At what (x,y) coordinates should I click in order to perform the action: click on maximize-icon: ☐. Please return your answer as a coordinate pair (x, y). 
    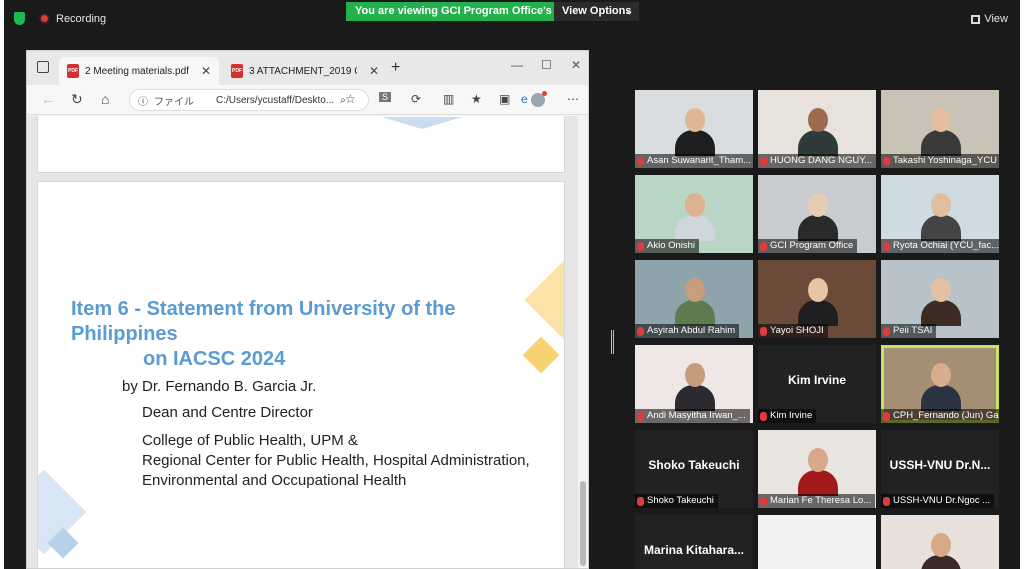
    Looking at the image, I should click on (546, 65).